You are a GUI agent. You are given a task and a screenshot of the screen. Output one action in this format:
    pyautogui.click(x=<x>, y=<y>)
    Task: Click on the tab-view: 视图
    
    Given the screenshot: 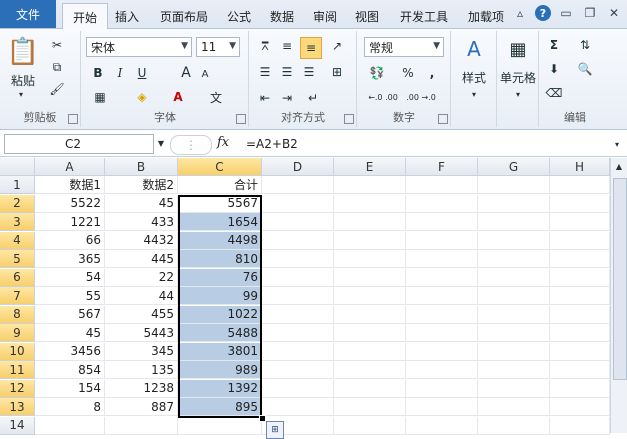 What is the action you would take?
    pyautogui.click(x=367, y=16)
    